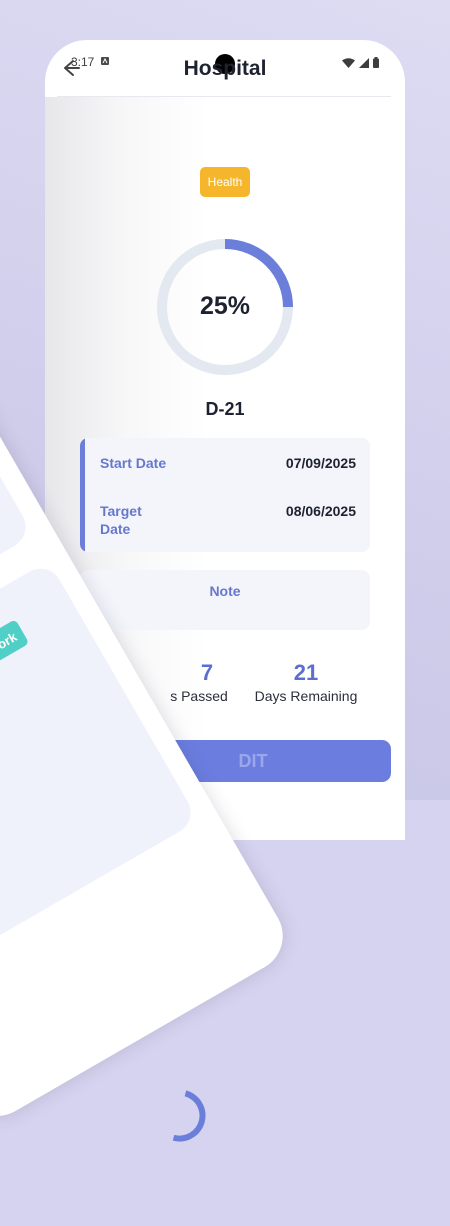 Image resolution: width=450 pixels, height=1226 pixels. Describe the element at coordinates (82, 495) in the screenshot. I see `dates-card-accent` at that location.